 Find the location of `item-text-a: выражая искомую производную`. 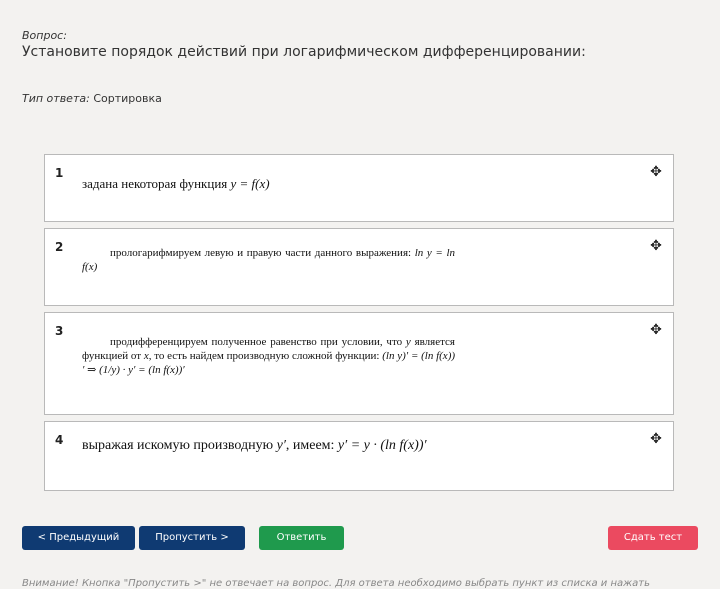

item-text-a: выражая искомую производную is located at coordinates (178, 445).